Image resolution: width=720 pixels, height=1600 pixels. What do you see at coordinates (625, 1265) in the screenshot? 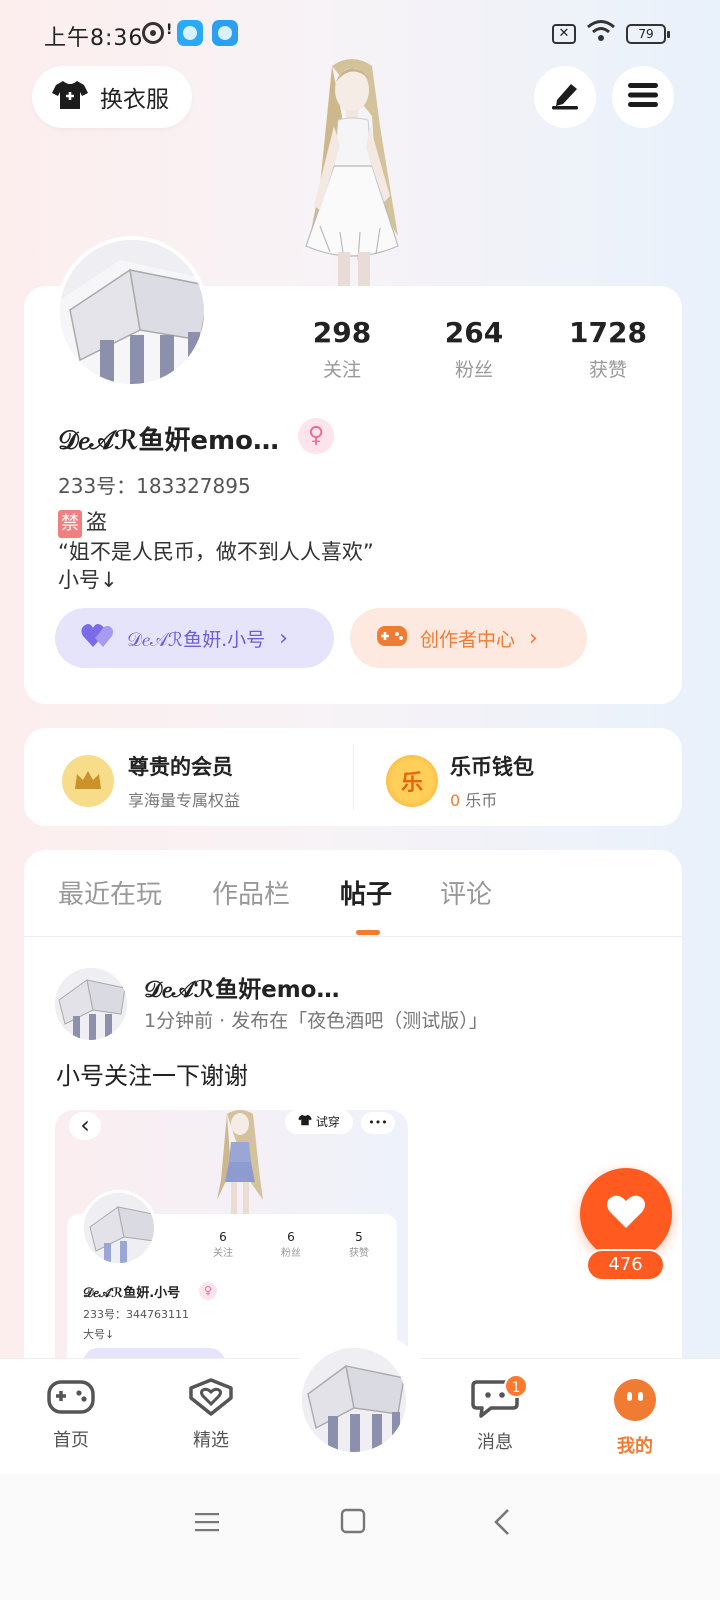
I see `like-count: 476` at bounding box center [625, 1265].